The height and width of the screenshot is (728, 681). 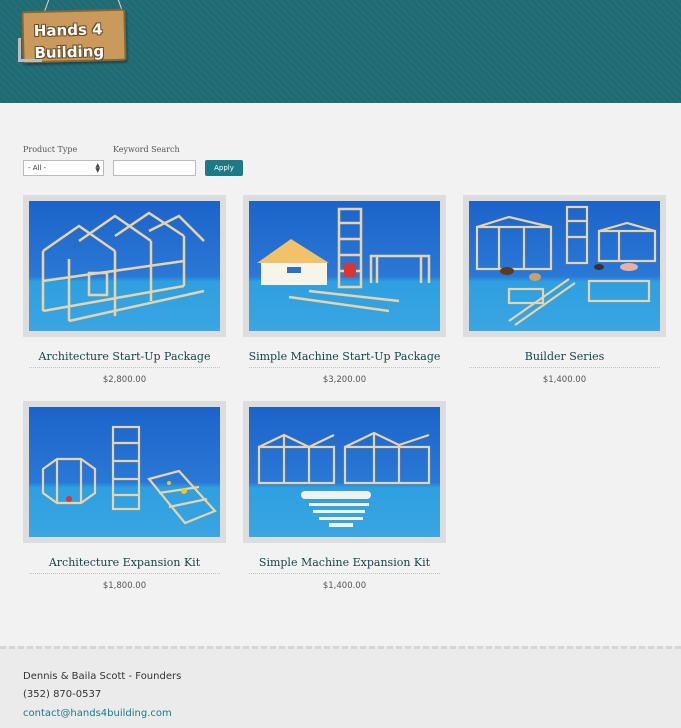 I want to click on simple-machine-expansion-kit-illustration, so click(x=344, y=479).